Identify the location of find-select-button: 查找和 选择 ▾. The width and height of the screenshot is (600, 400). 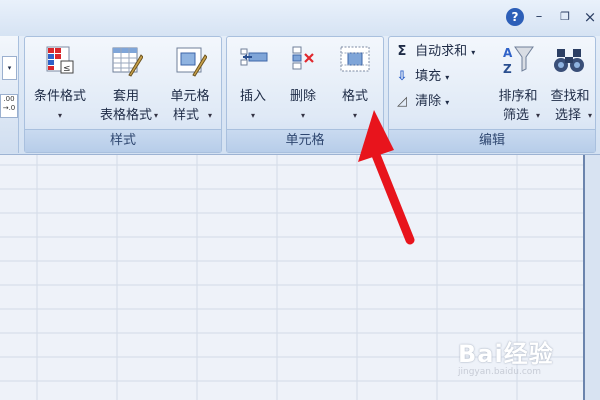
(570, 84).